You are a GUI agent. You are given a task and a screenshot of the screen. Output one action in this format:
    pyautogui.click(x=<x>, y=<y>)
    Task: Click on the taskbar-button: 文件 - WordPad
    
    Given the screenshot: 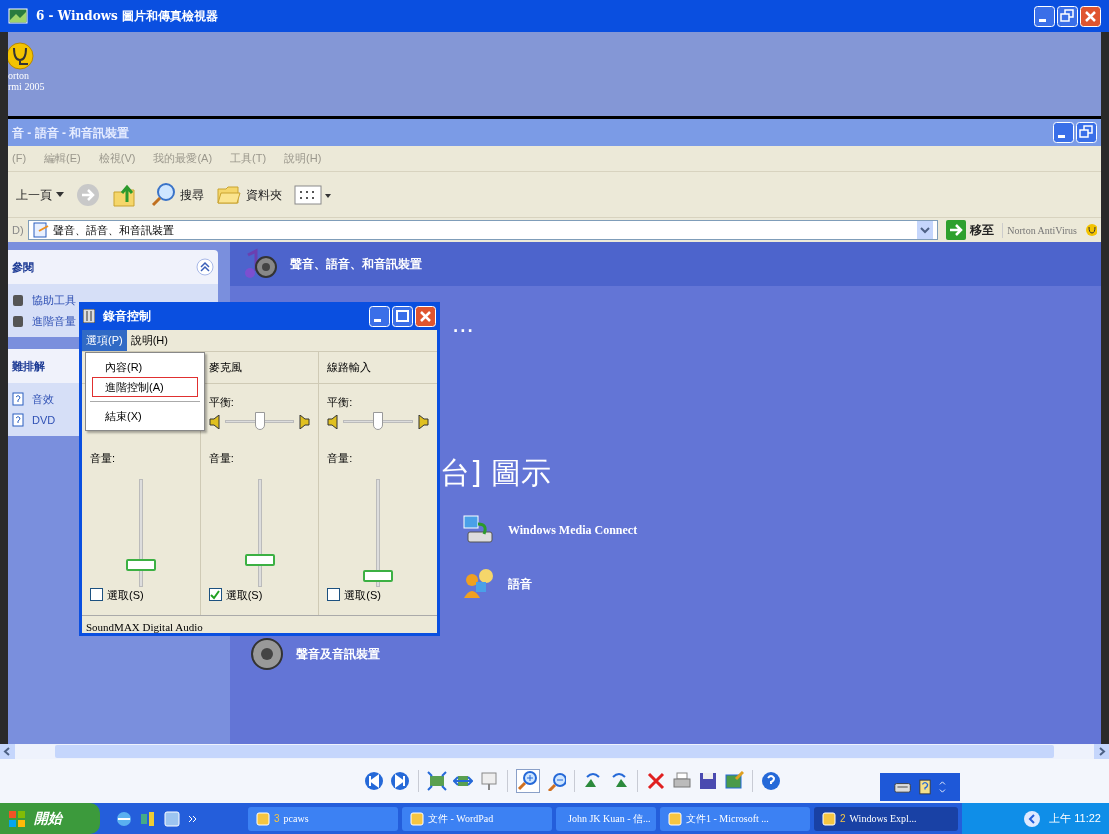 What is the action you would take?
    pyautogui.click(x=477, y=818)
    